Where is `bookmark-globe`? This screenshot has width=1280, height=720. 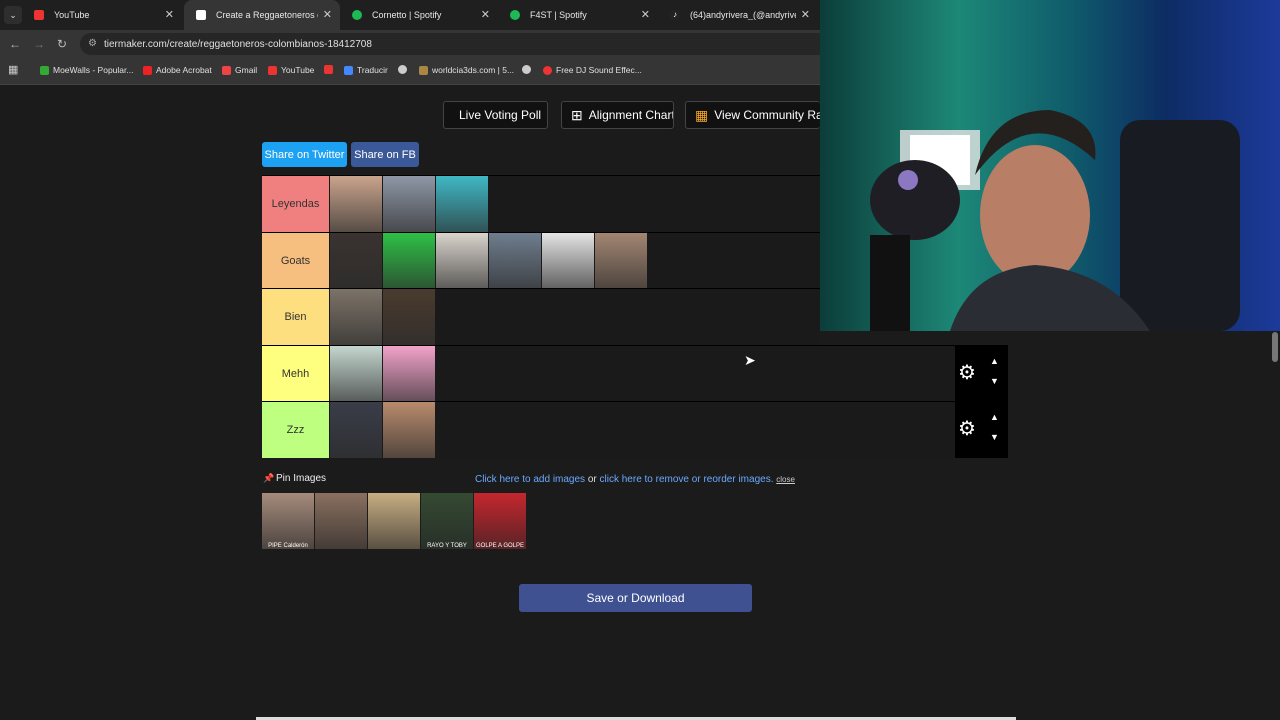
bookmark-globe is located at coordinates (402, 69).